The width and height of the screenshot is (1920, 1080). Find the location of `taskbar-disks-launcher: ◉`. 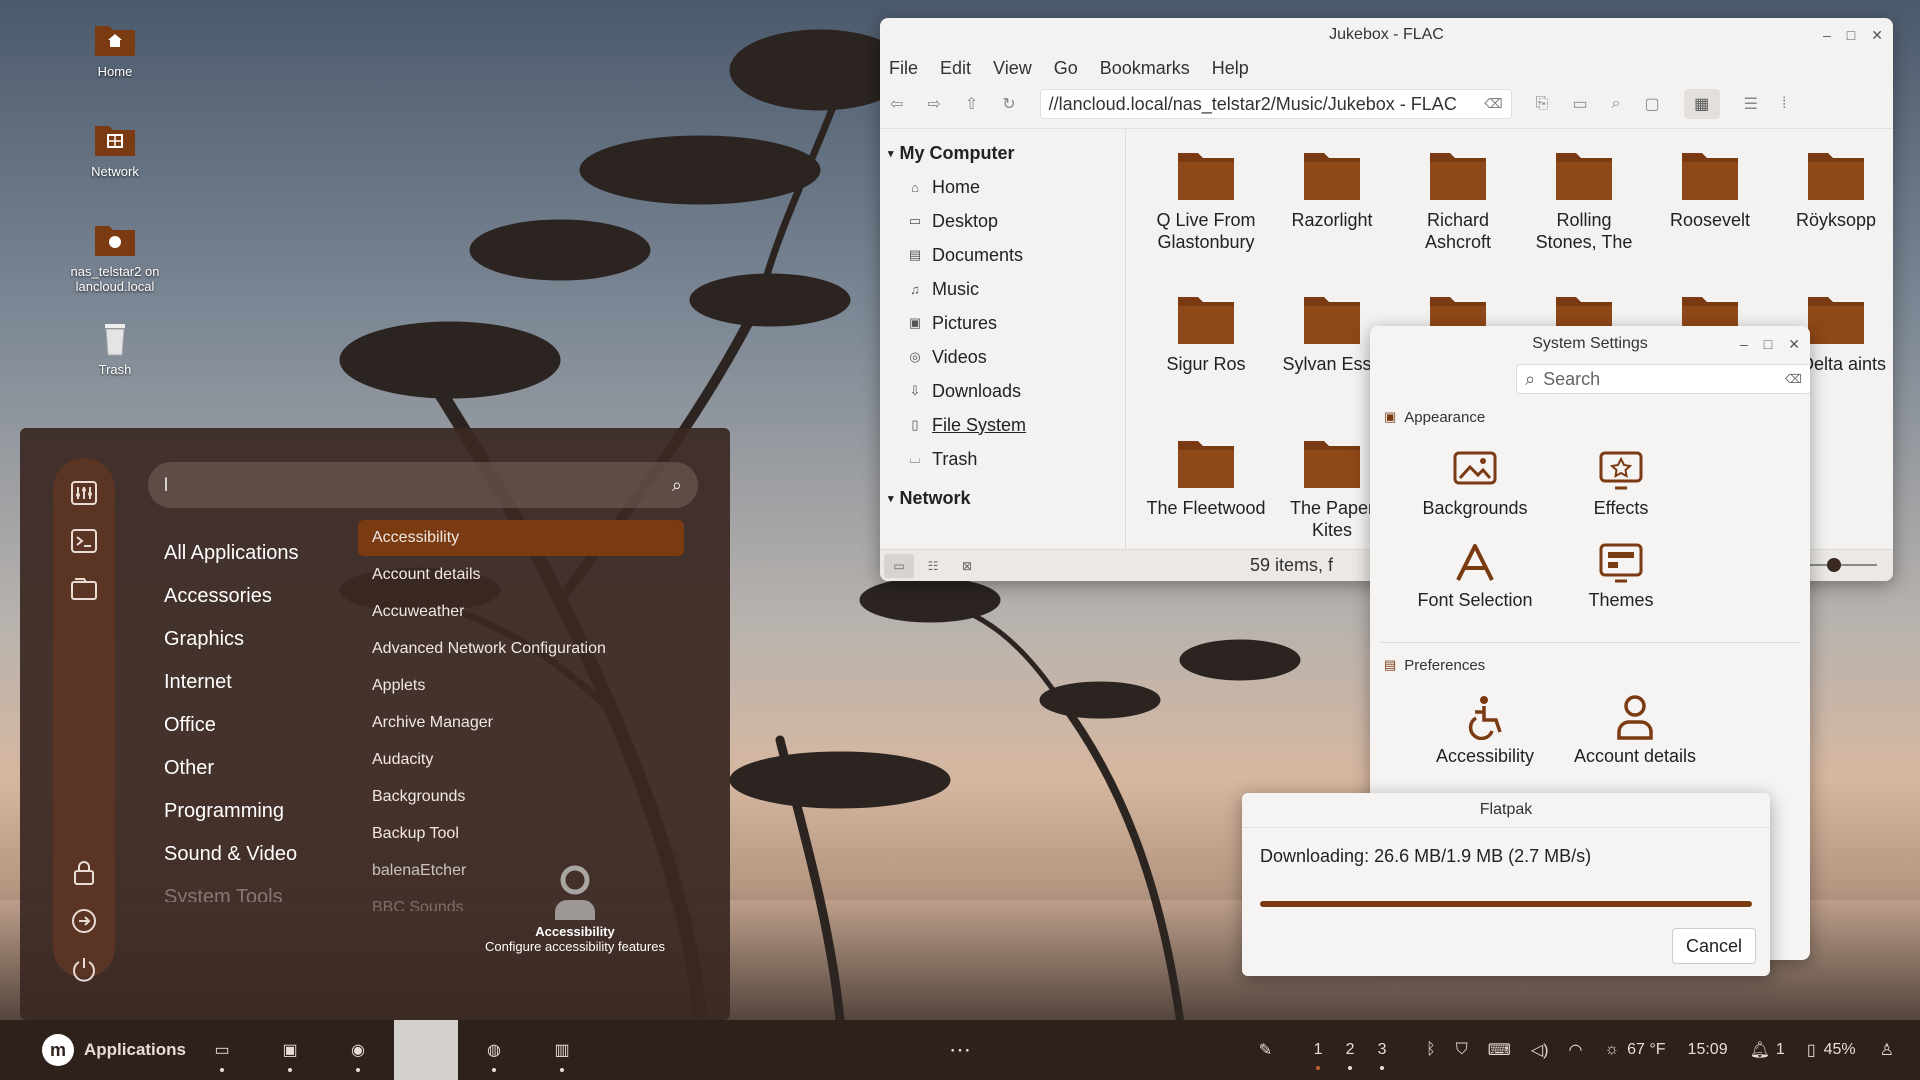

taskbar-disks-launcher: ◉ is located at coordinates (358, 1050).